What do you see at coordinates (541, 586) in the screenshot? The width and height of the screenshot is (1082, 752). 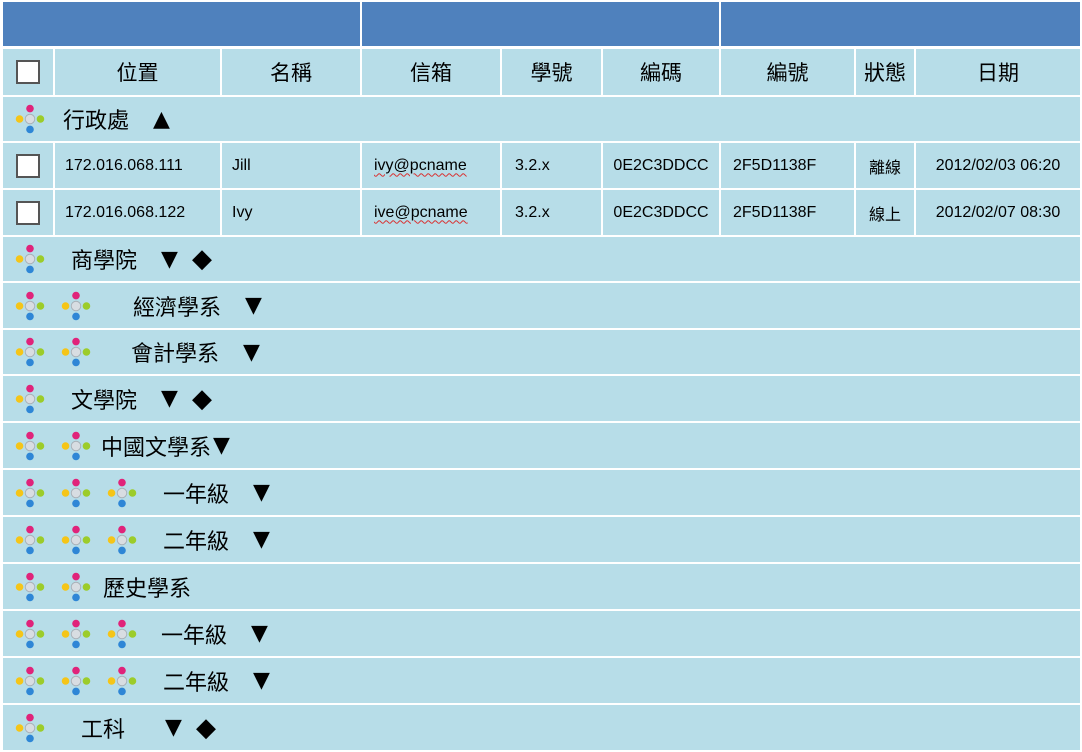 I see `group-row: 歷史學系` at bounding box center [541, 586].